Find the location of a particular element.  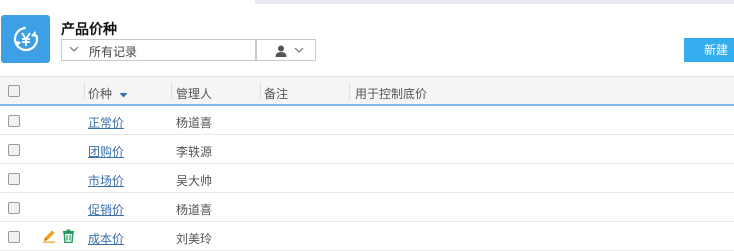

manager-cell: 吴大帅 is located at coordinates (194, 181).